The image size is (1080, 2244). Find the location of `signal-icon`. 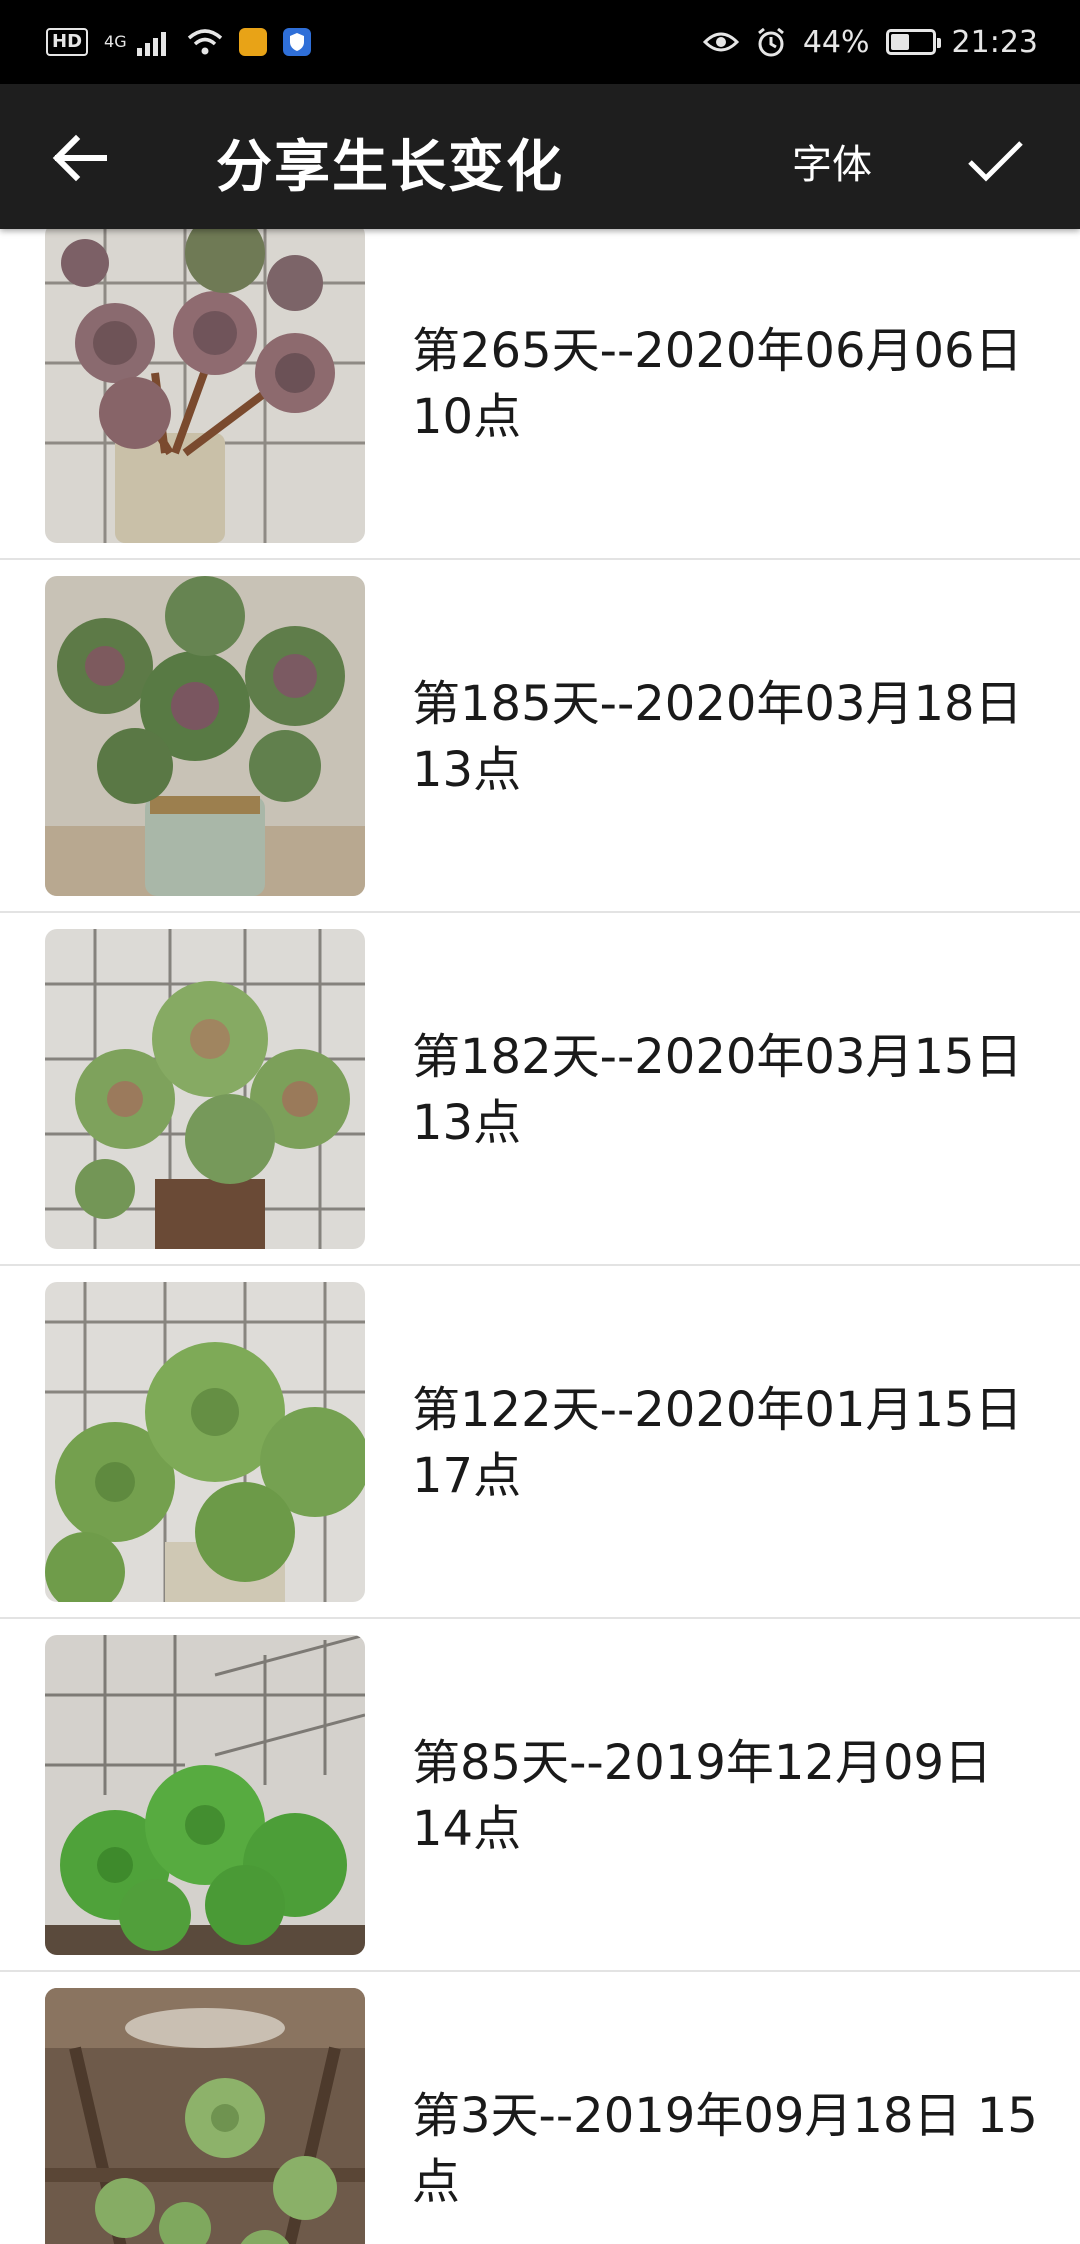

signal-icon is located at coordinates (153, 42).